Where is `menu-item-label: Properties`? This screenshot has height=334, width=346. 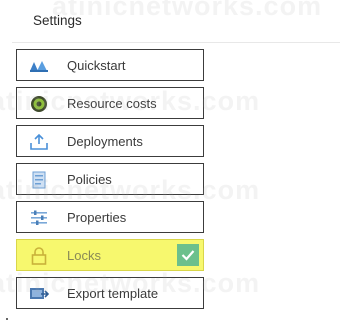
menu-item-label: Properties is located at coordinates (97, 217).